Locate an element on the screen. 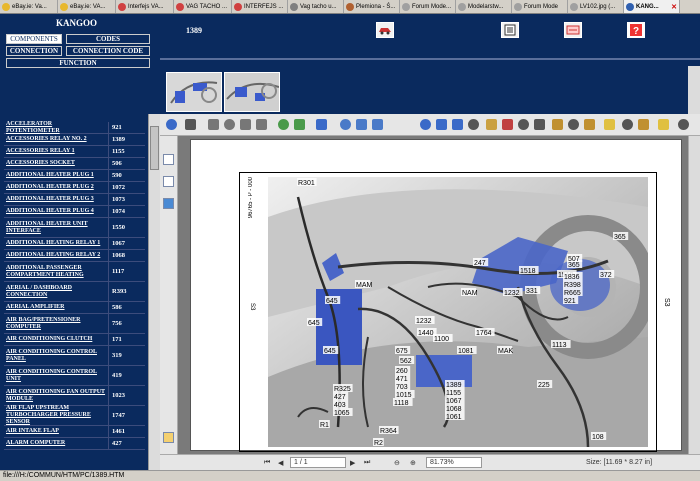  component-row: ACCESSORIES SOCKET 506 is located at coordinates (74, 164).